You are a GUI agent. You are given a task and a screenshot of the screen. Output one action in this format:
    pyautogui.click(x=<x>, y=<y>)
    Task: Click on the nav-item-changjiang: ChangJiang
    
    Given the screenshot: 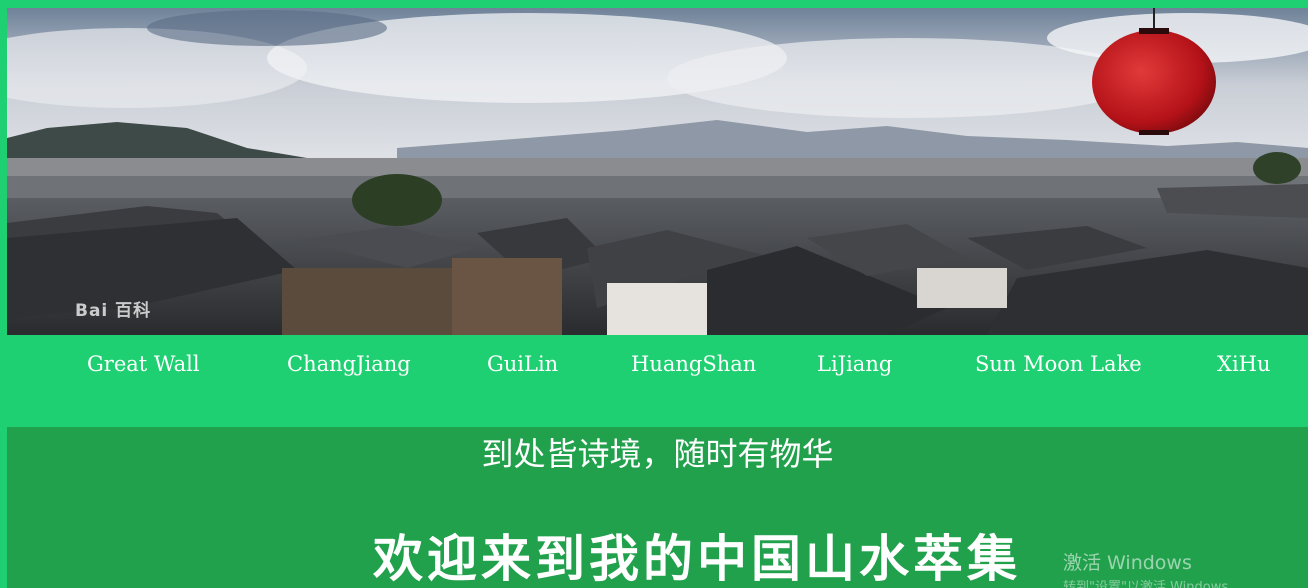 What is the action you would take?
    pyautogui.click(x=349, y=364)
    